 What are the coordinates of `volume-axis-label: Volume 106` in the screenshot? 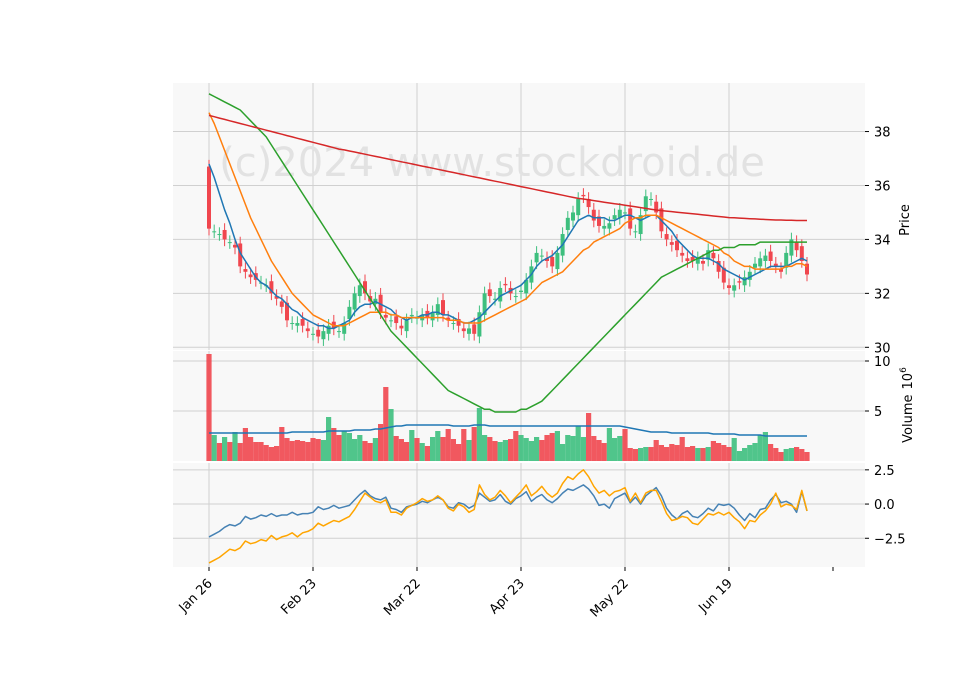 It's located at (907, 405).